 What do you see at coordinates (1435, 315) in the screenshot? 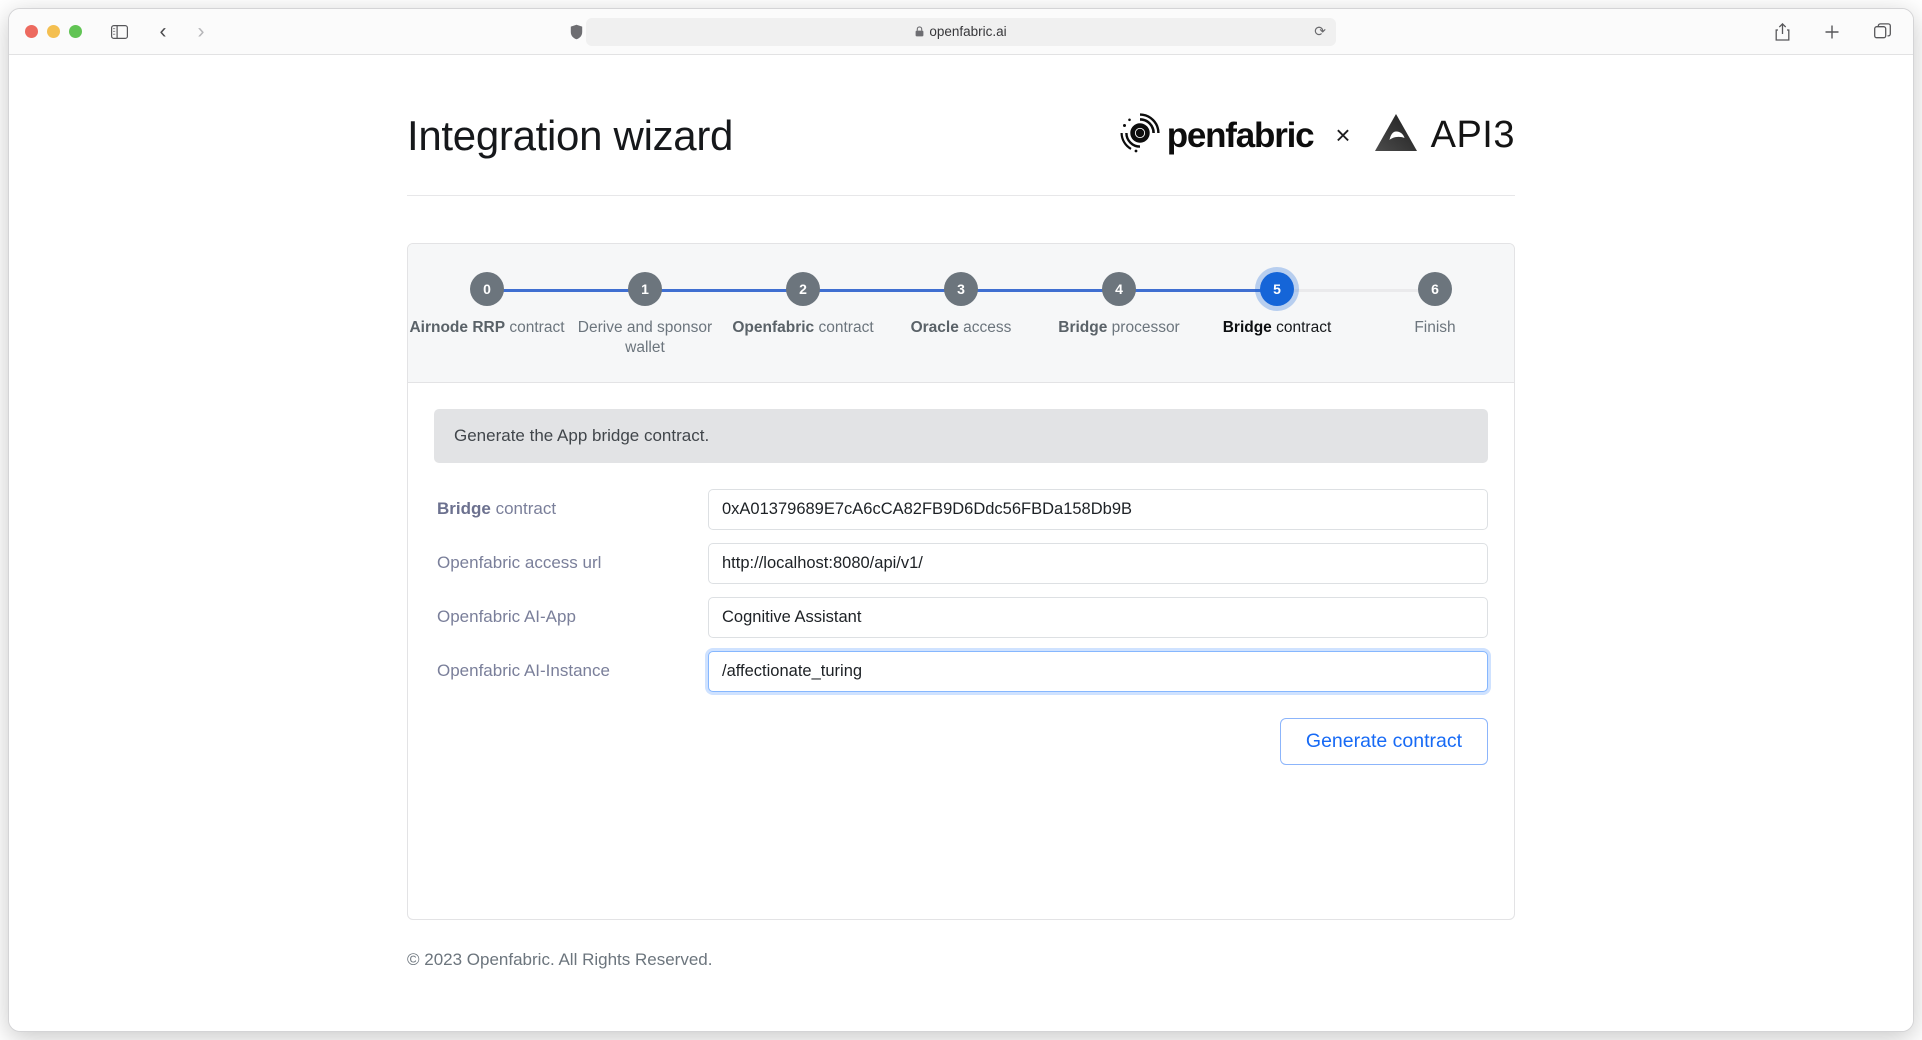
I see `stepper-step-6: 6 Finish` at bounding box center [1435, 315].